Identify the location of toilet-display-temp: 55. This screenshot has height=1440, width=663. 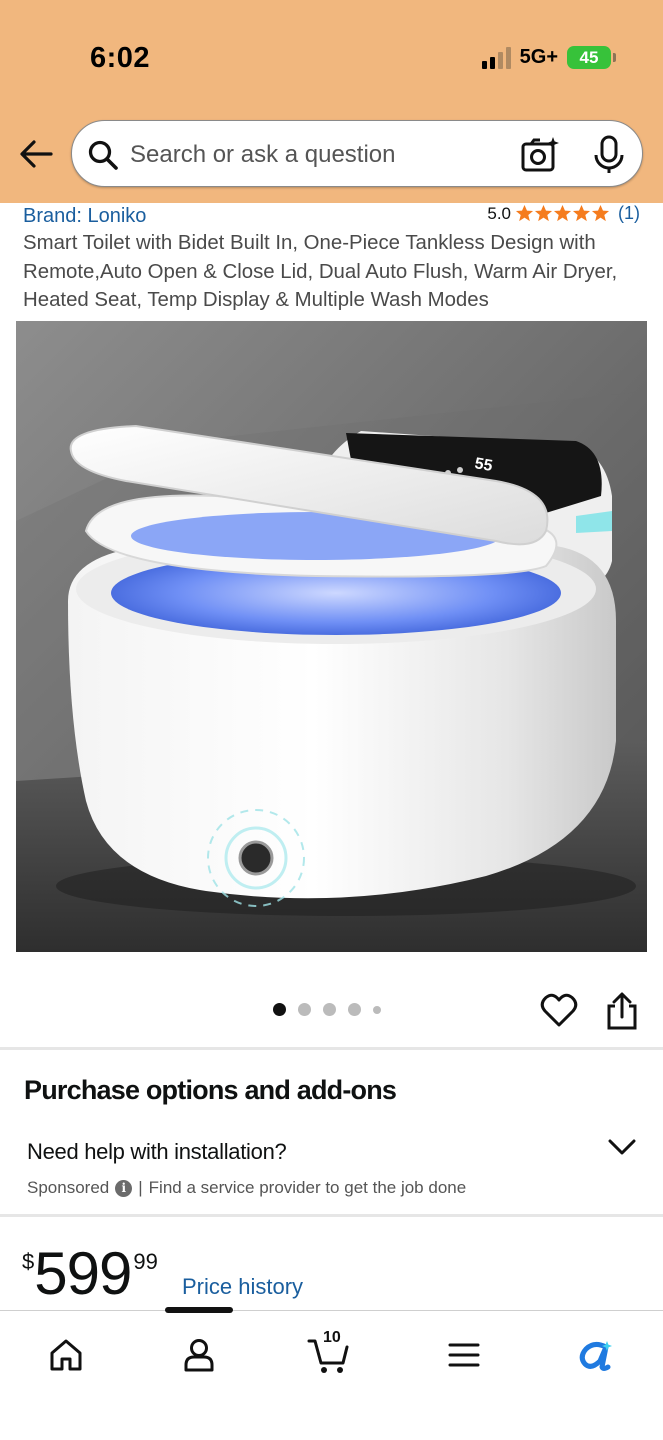
(483, 465).